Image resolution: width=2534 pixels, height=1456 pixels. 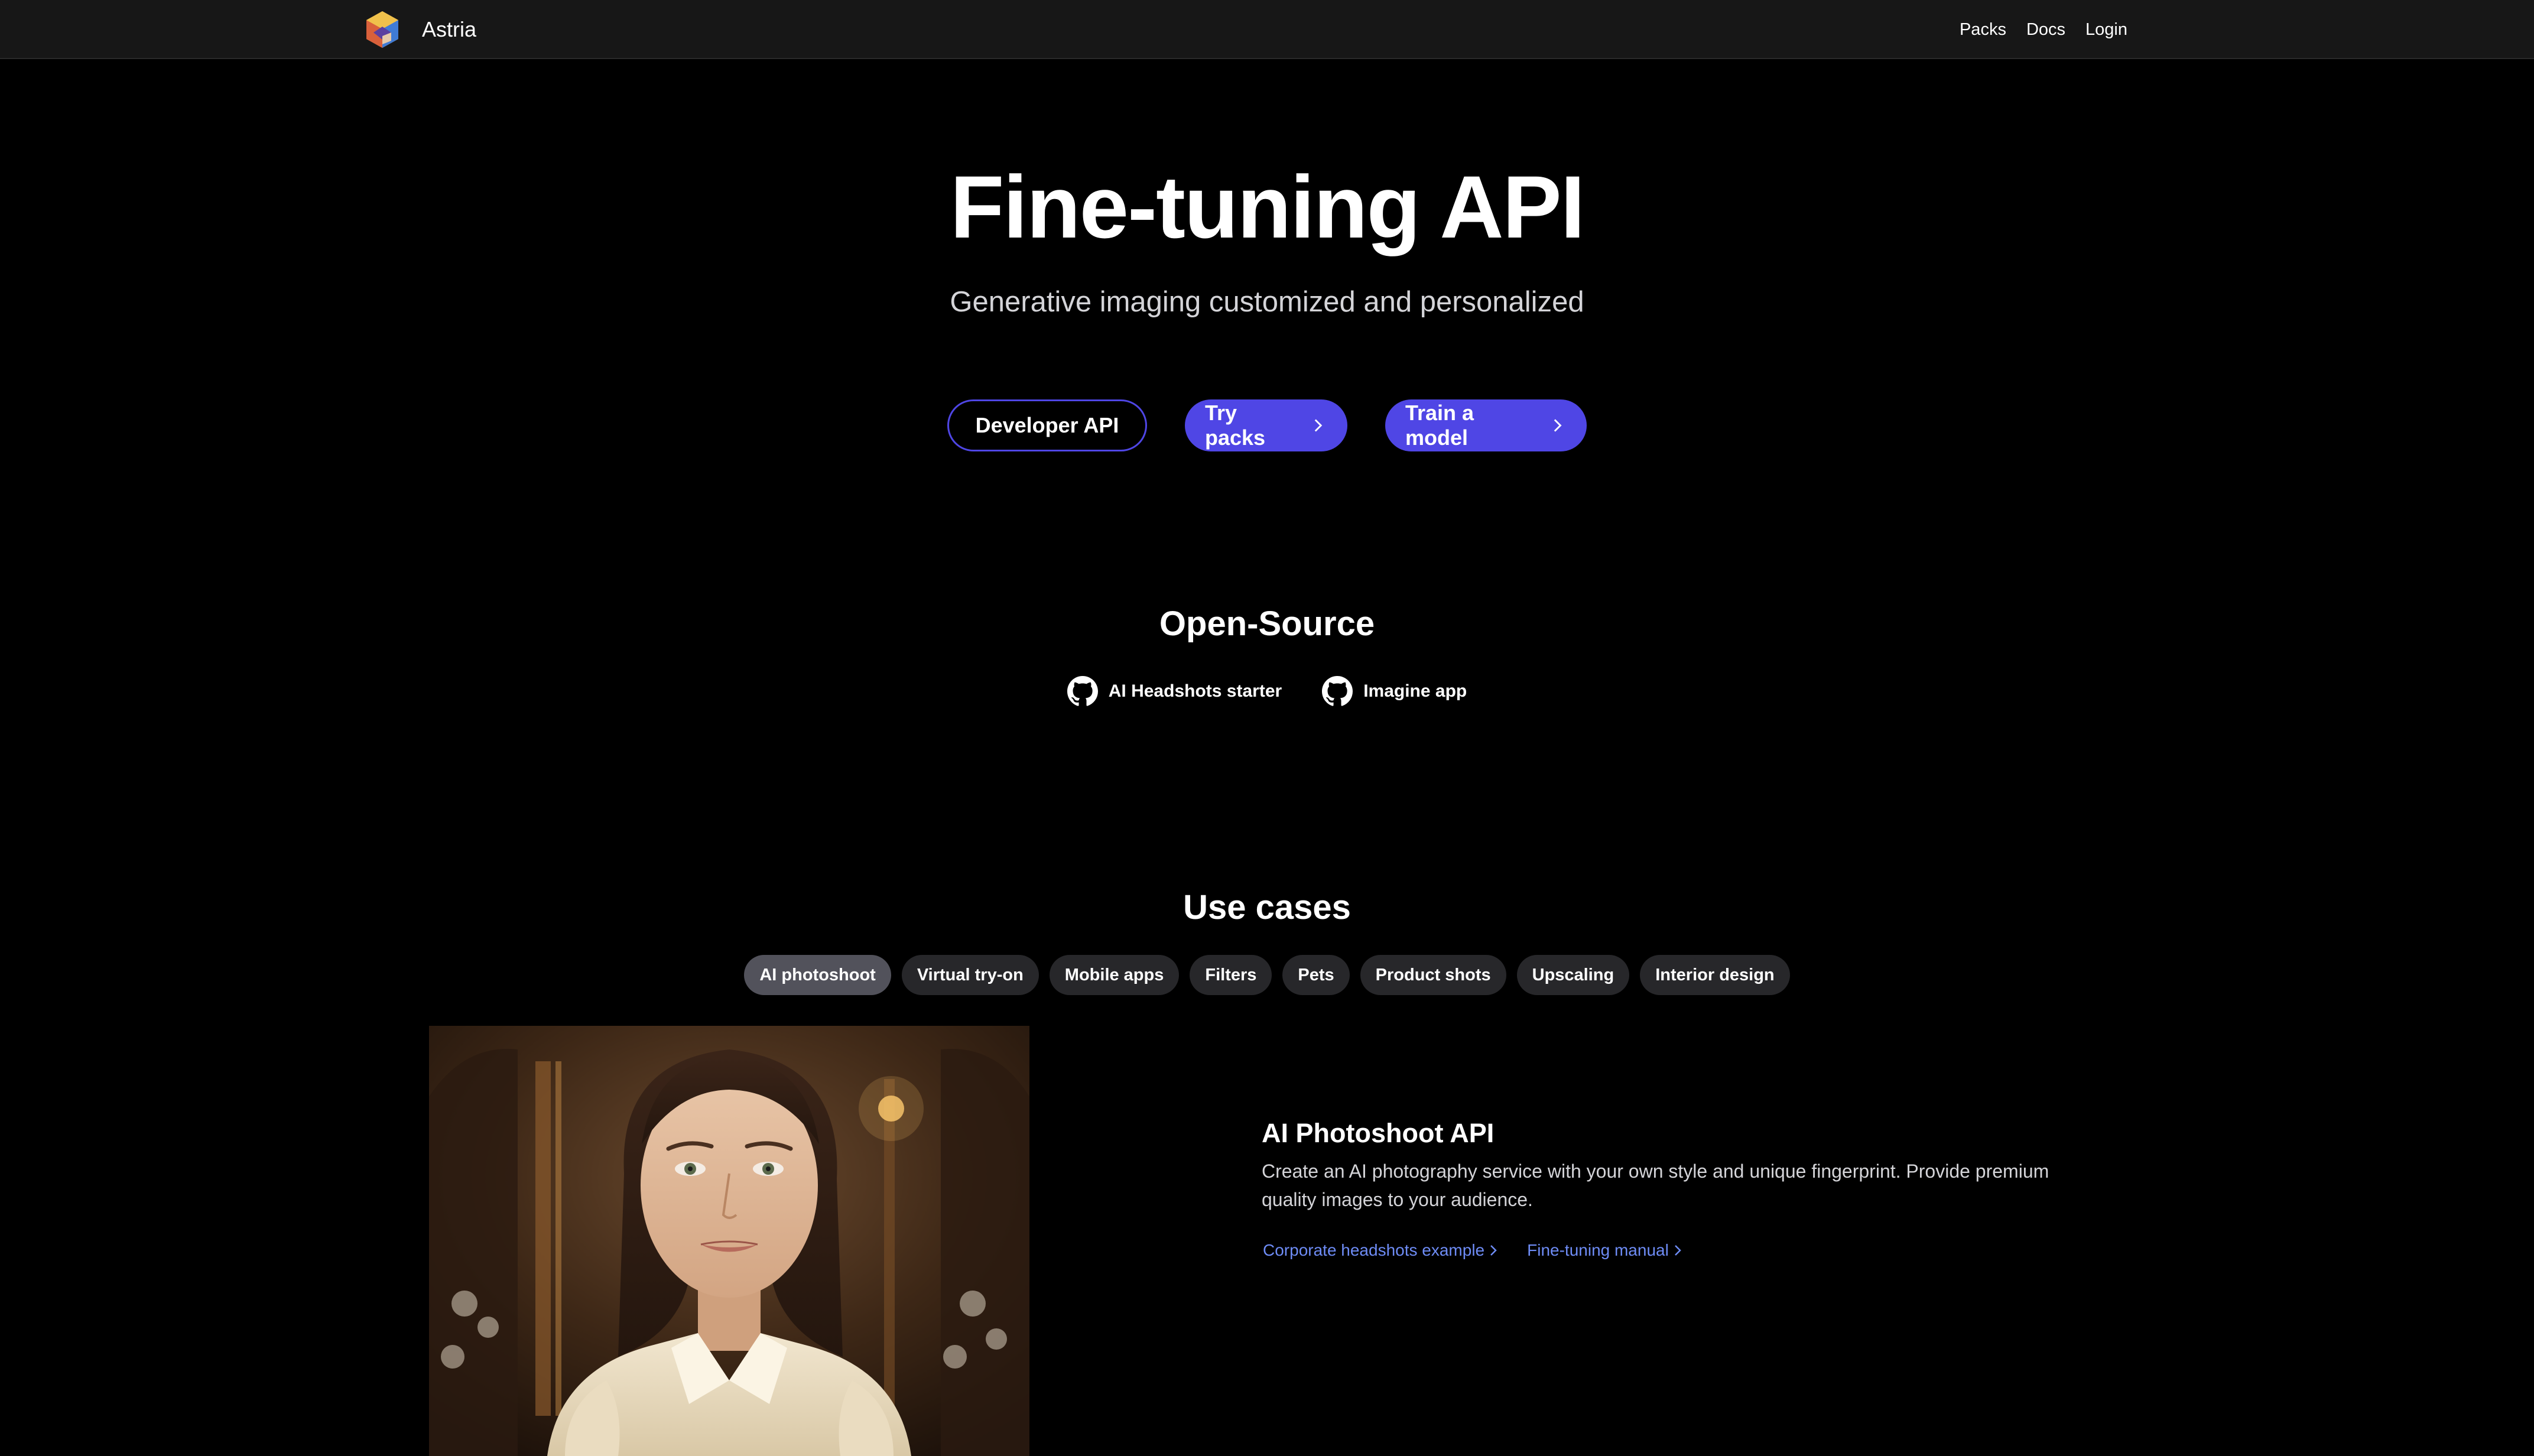 What do you see at coordinates (1415, 691) in the screenshot?
I see `imagine-app-label: Imagine app` at bounding box center [1415, 691].